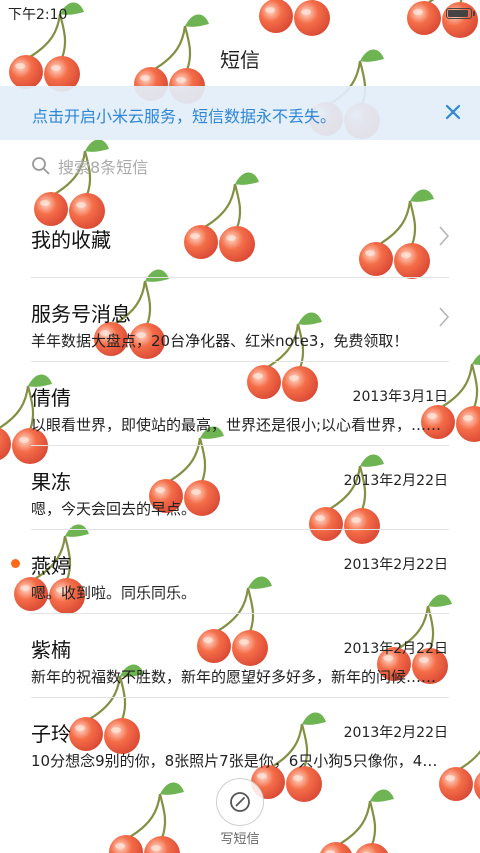 The height and width of the screenshot is (853, 480). Describe the element at coordinates (184, 115) in the screenshot. I see `banner-text: 点击开启小米云服务，短信数据永不丢失。` at that location.